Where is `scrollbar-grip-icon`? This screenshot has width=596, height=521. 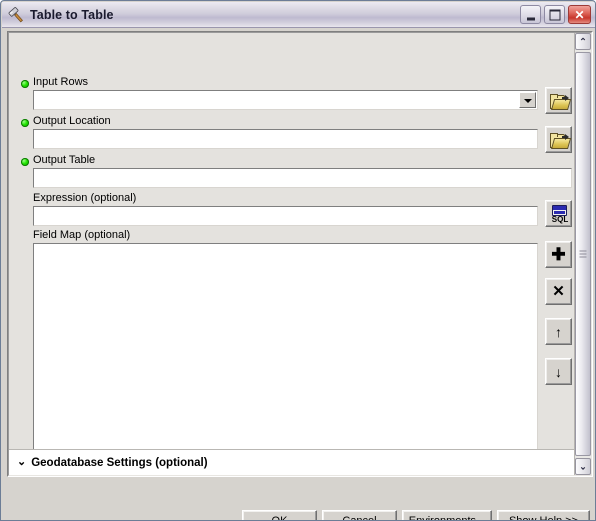
scrollbar-grip-icon is located at coordinates (583, 254).